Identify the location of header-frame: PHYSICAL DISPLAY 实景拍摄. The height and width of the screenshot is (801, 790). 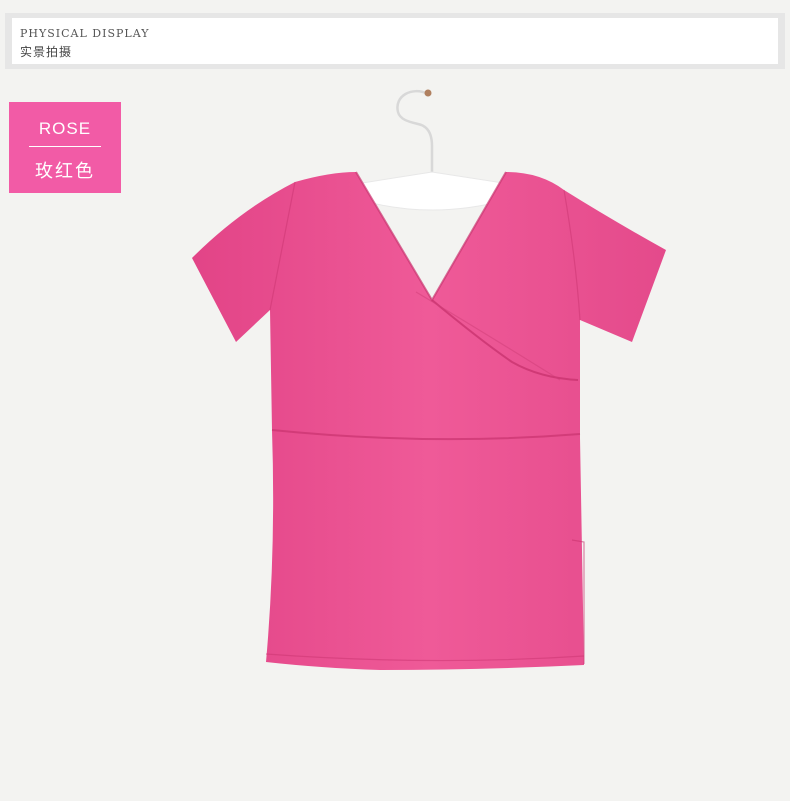
(395, 41).